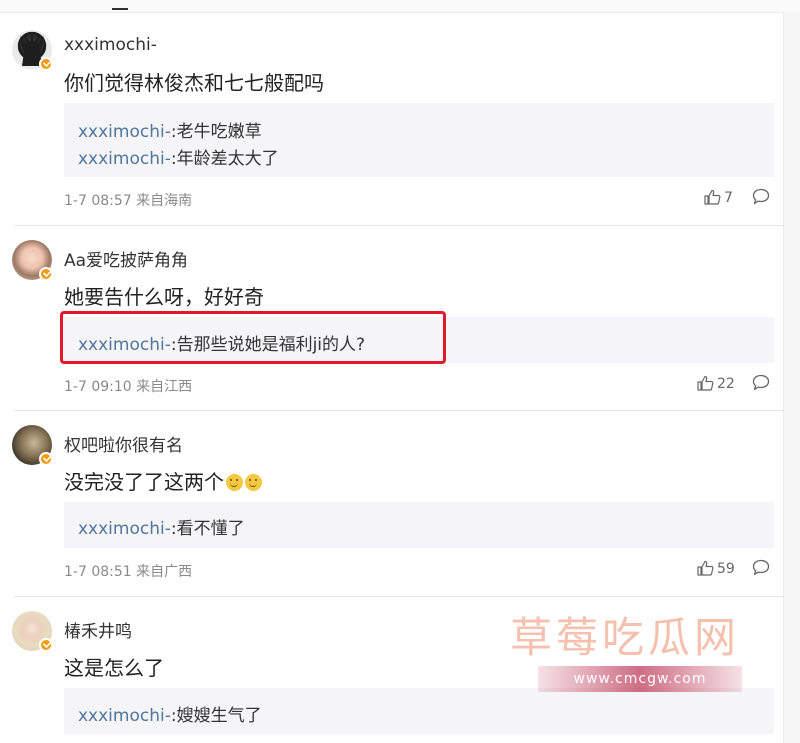  Describe the element at coordinates (419, 140) in the screenshot. I see `reply-box: xxximochi-:老牛吃嫩草 xxximochi-:年龄差太大了` at that location.